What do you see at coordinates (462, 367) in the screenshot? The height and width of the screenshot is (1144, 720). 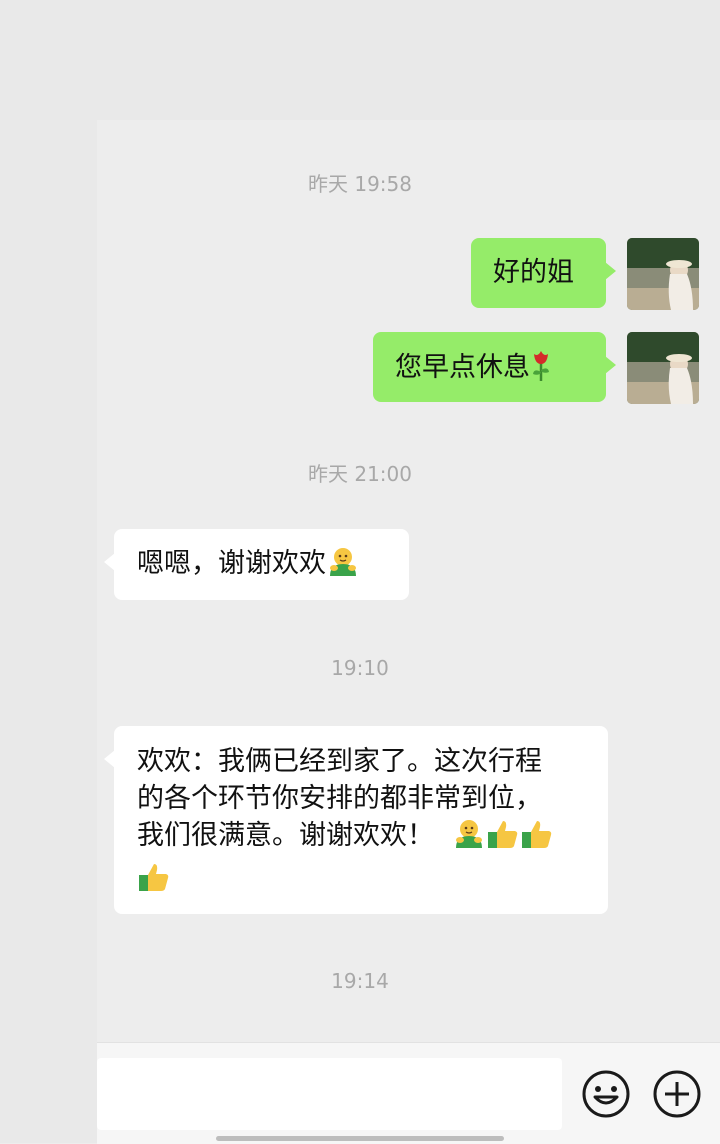 I see `message-text: 您早点休息` at bounding box center [462, 367].